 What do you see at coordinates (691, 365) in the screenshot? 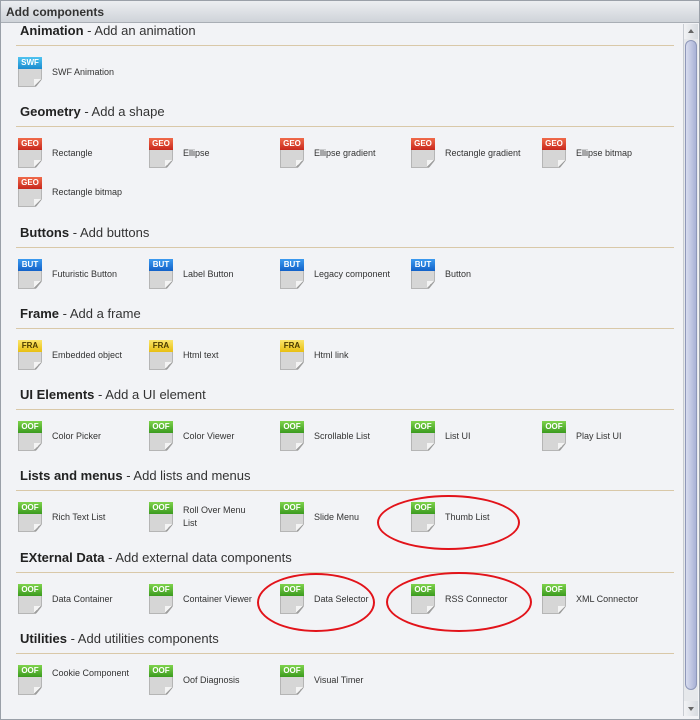
I see `scroll-thumb` at bounding box center [691, 365].